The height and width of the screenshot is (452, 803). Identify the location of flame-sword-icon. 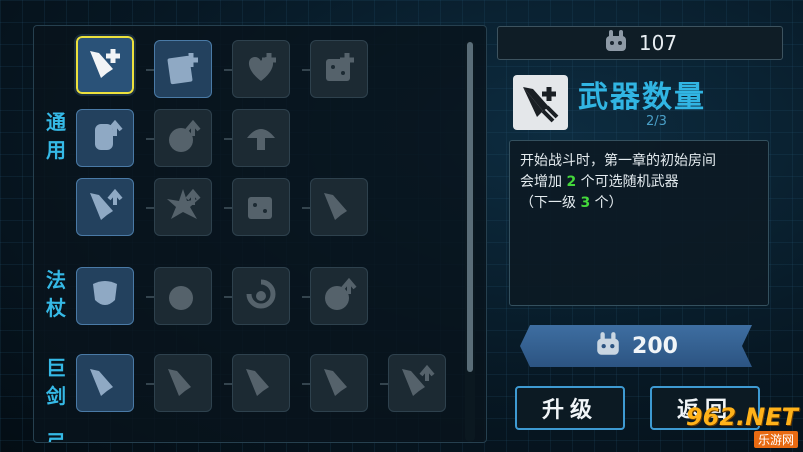
(339, 207).